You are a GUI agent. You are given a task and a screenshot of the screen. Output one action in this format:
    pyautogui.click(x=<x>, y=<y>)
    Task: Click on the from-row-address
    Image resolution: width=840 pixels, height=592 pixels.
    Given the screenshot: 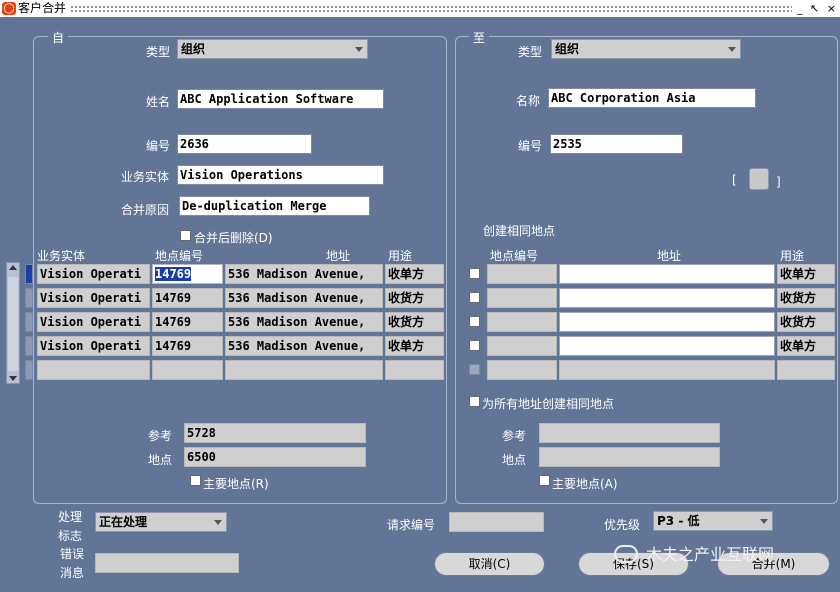 What is the action you would take?
    pyautogui.click(x=304, y=370)
    